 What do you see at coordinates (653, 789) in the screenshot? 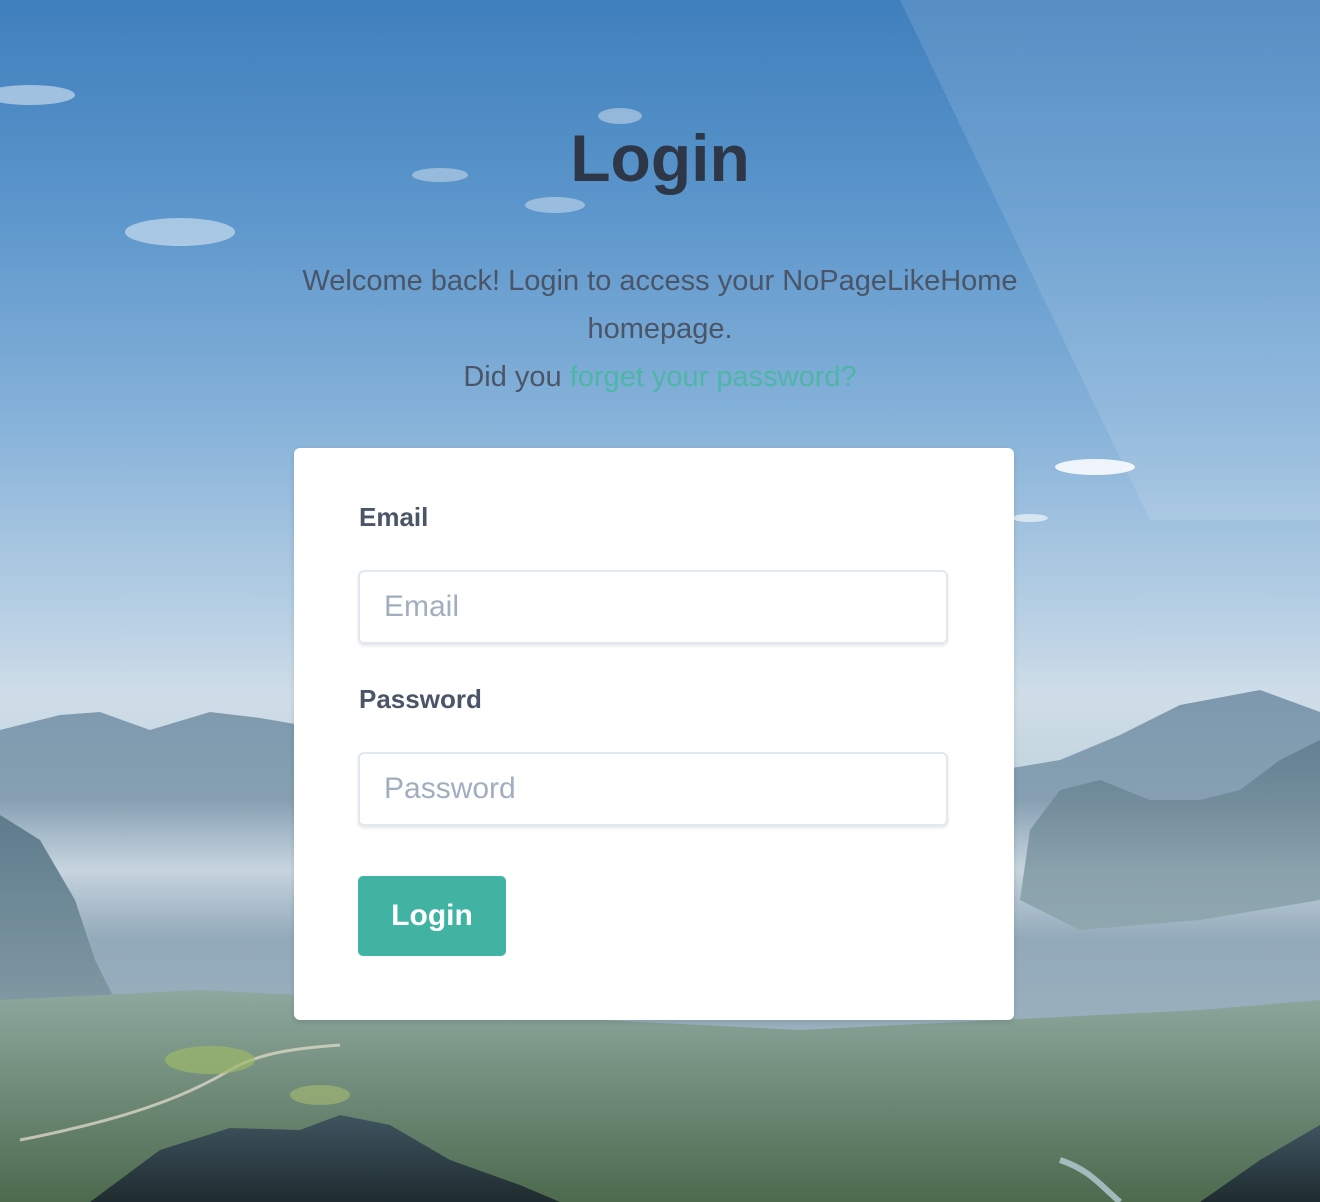
I see `password-field` at bounding box center [653, 789].